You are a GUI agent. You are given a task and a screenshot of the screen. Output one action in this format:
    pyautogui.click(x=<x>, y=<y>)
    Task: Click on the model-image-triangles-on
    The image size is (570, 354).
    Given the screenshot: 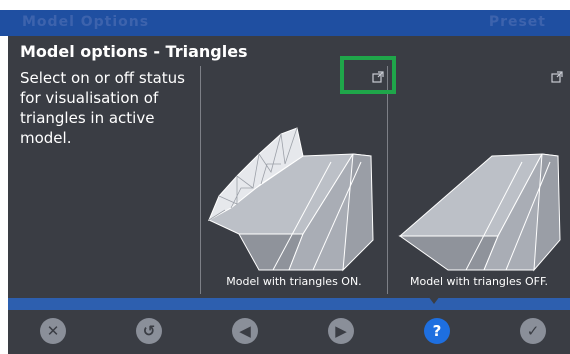 What is the action you would take?
    pyautogui.click(x=290, y=199)
    